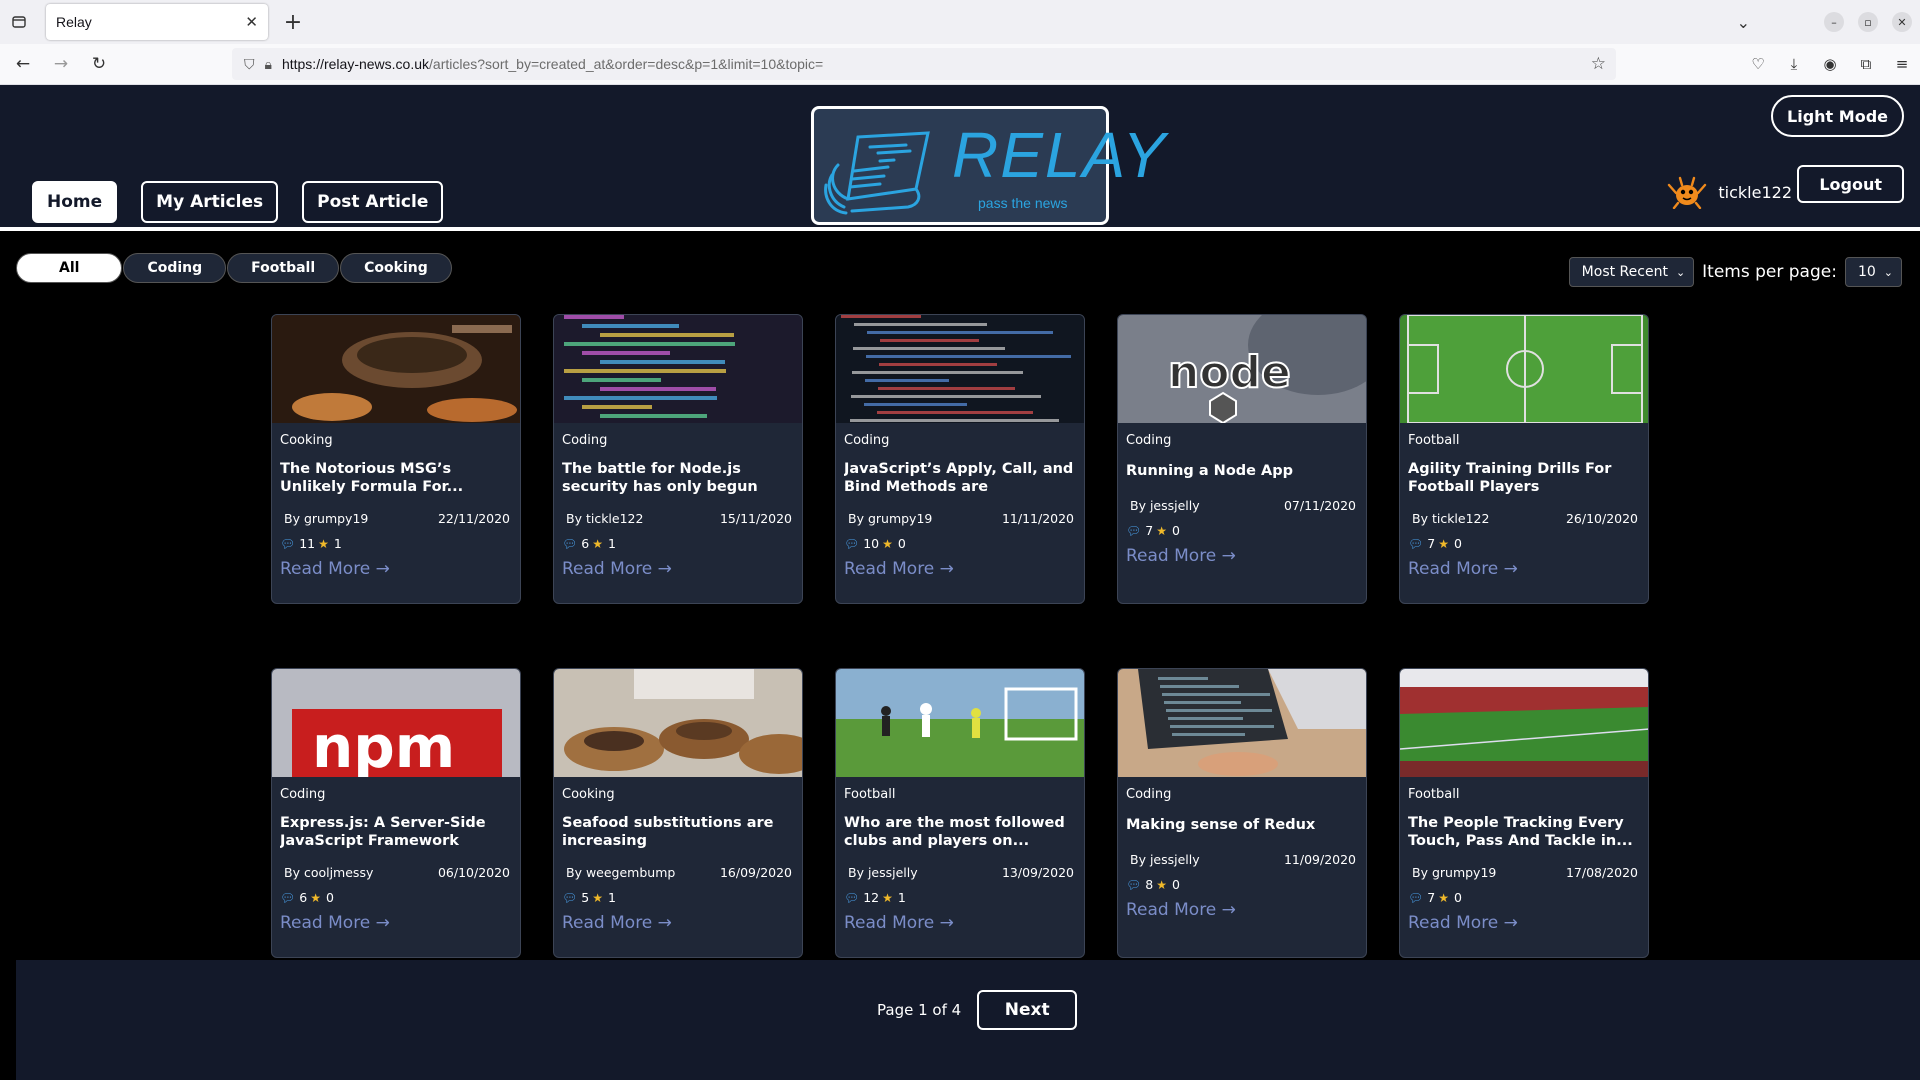  What do you see at coordinates (210, 202) in the screenshot?
I see `my-articles-button: My Articles` at bounding box center [210, 202].